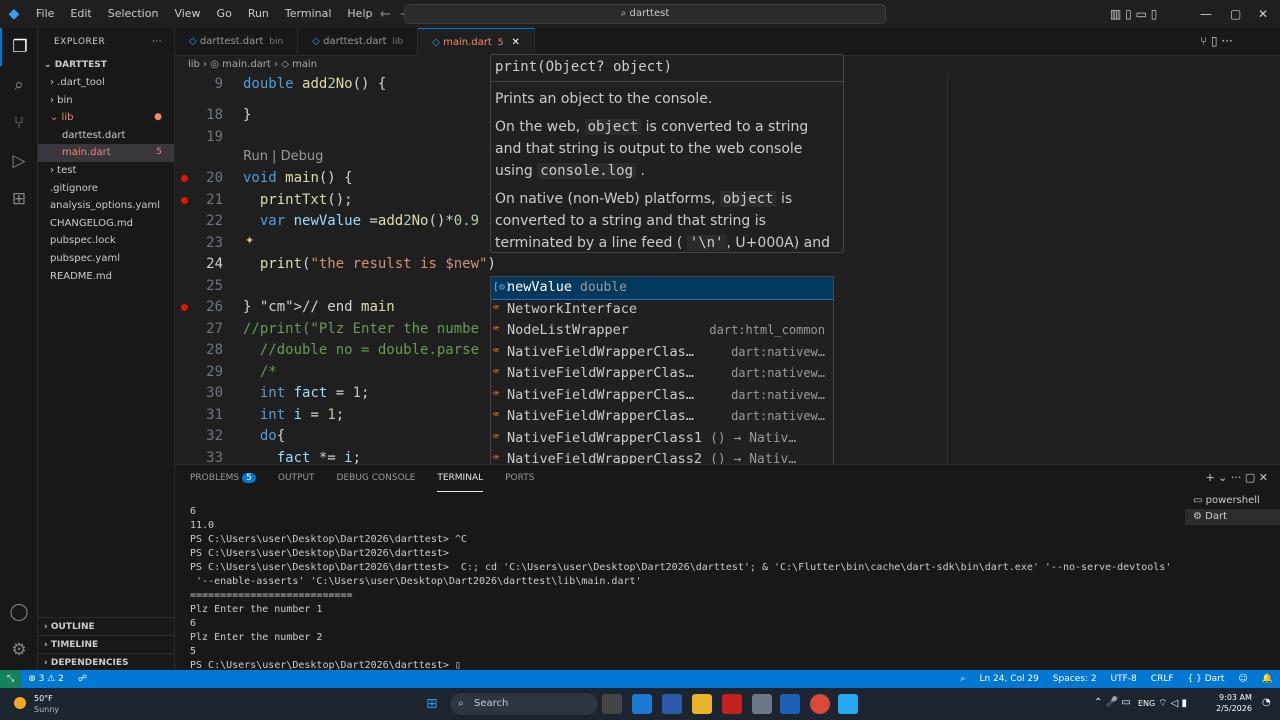  Describe the element at coordinates (296, 478) in the screenshot. I see `panel-tab-output: OUTPUT` at that location.